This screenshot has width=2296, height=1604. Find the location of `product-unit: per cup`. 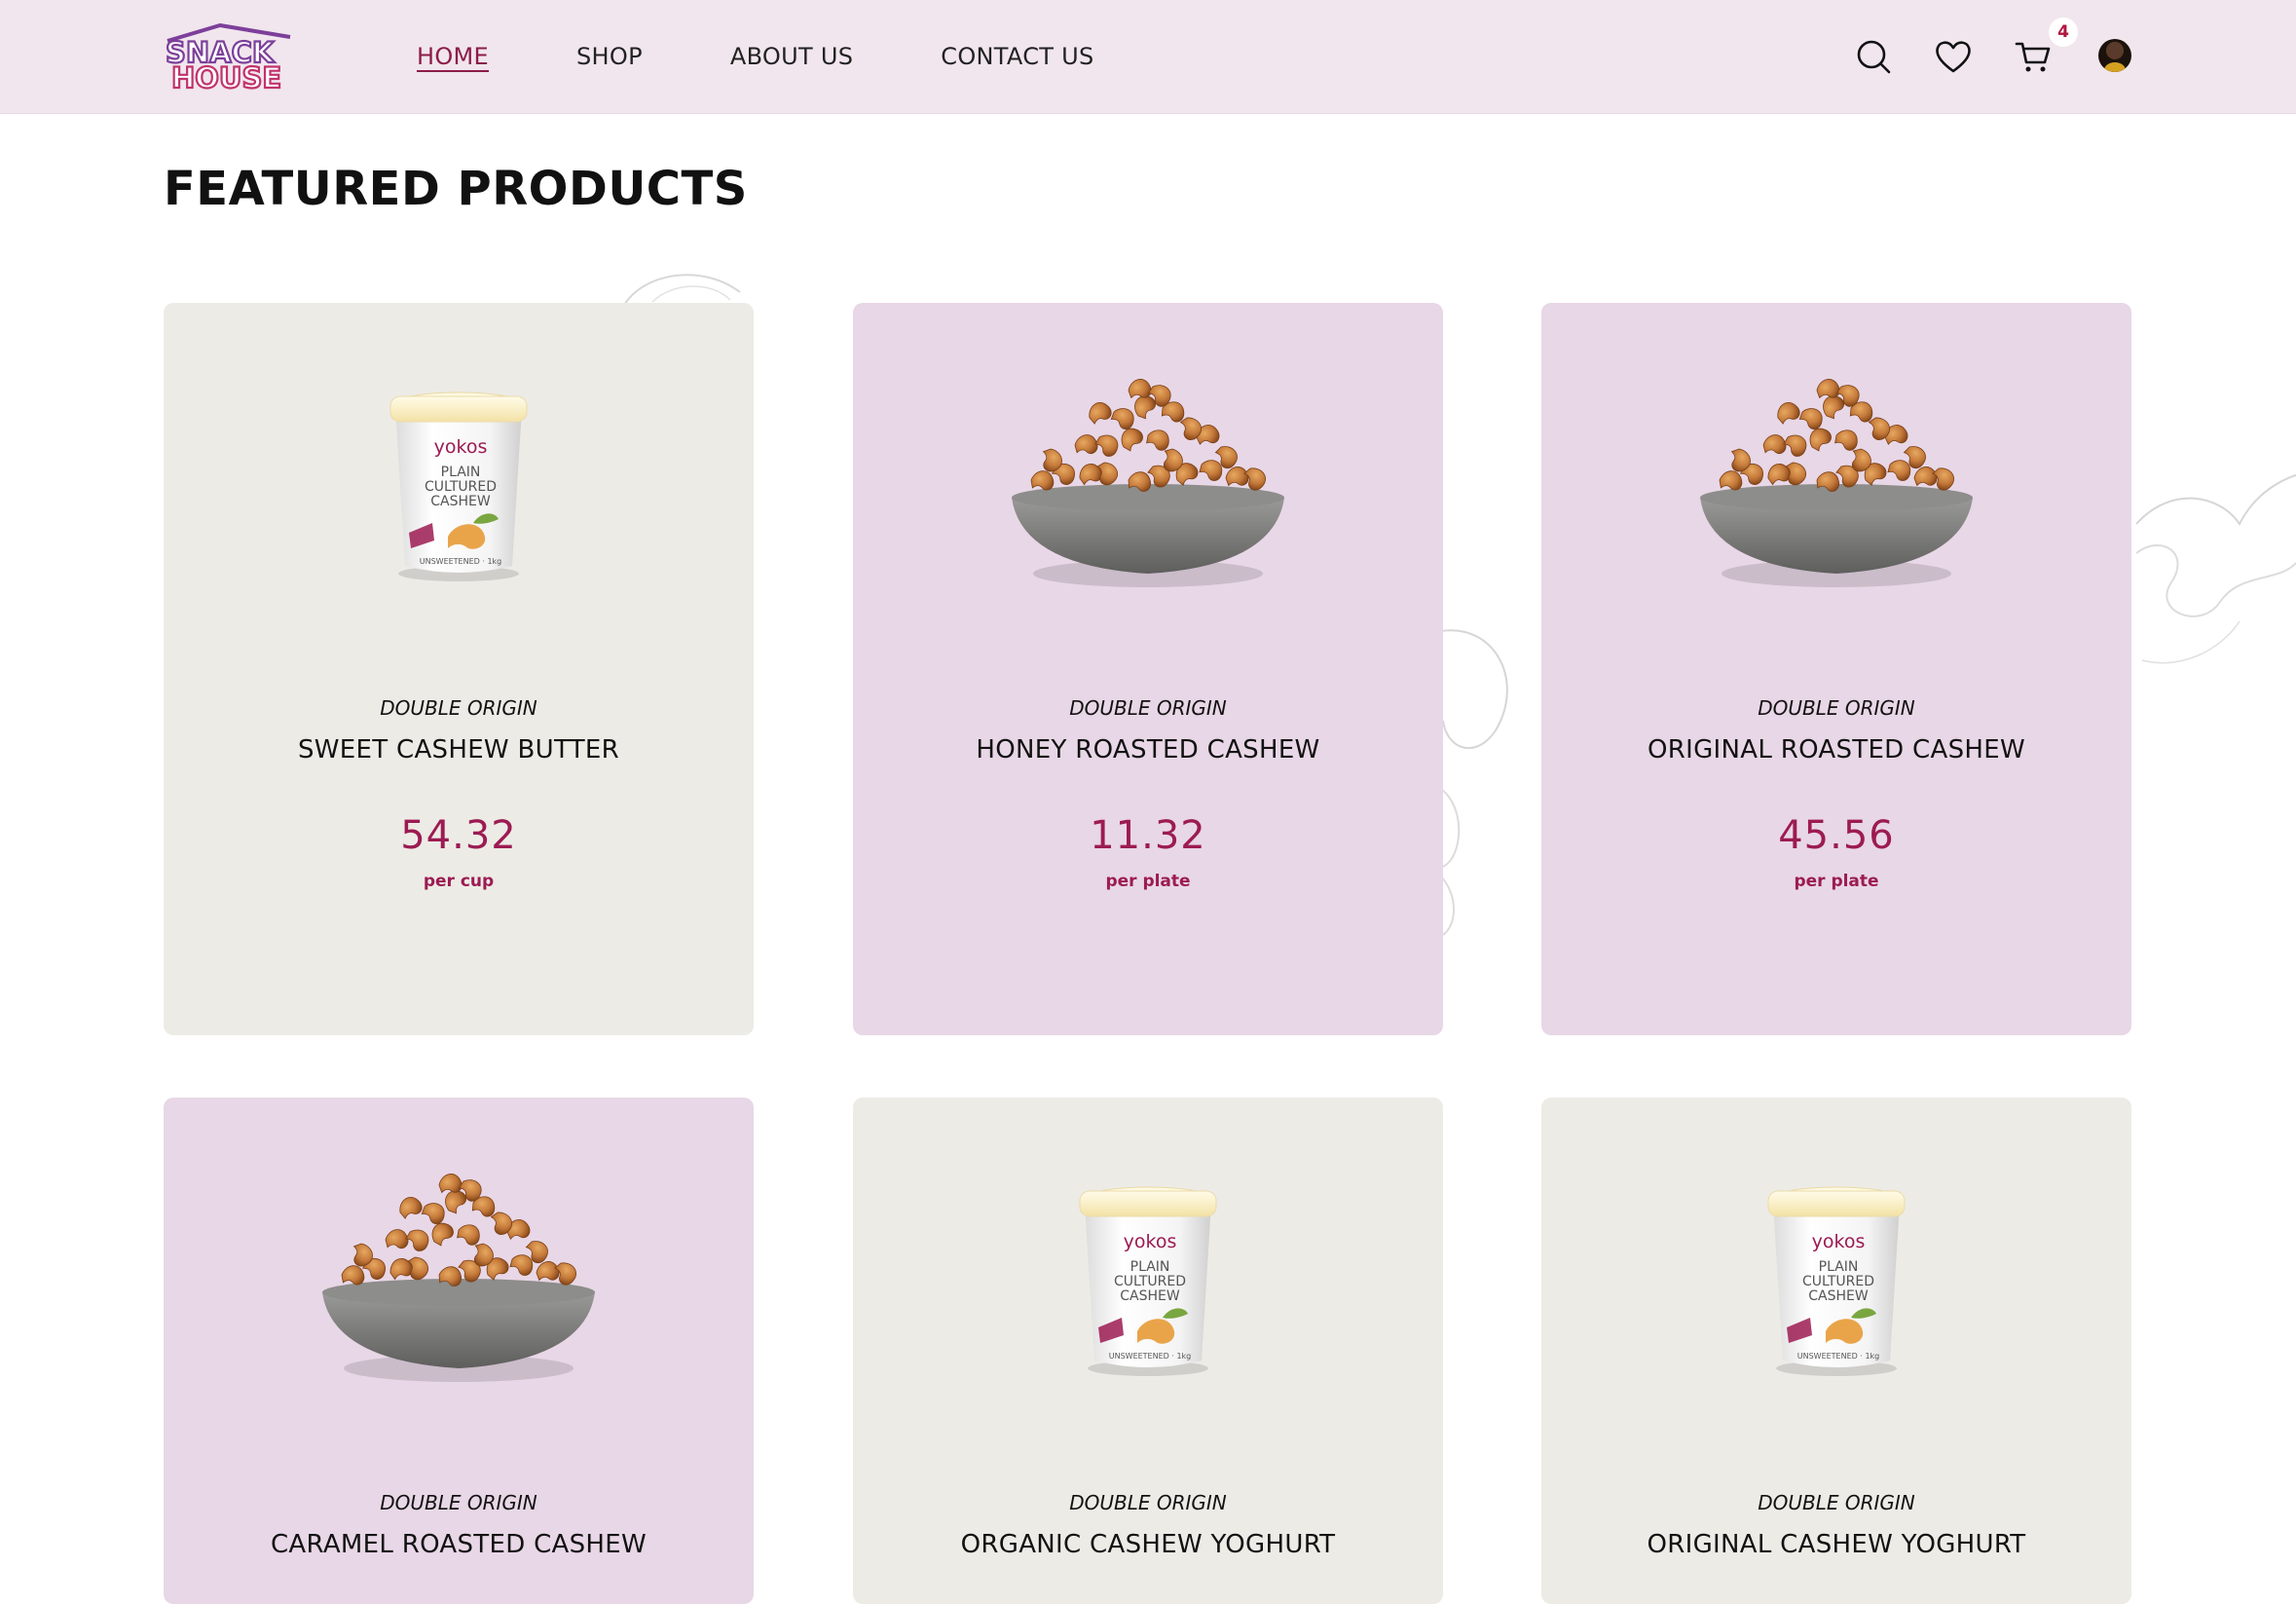

product-unit: per cup is located at coordinates (459, 881).